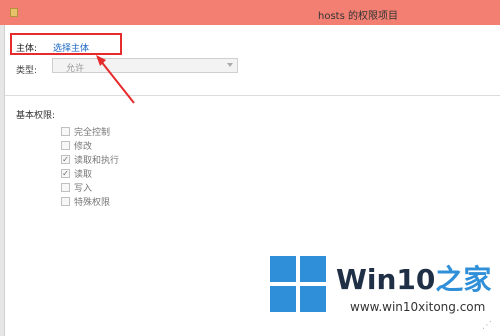 The height and width of the screenshot is (336, 500). What do you see at coordinates (418, 307) in the screenshot?
I see `brand-url: www.win10xitong.com` at bounding box center [418, 307].